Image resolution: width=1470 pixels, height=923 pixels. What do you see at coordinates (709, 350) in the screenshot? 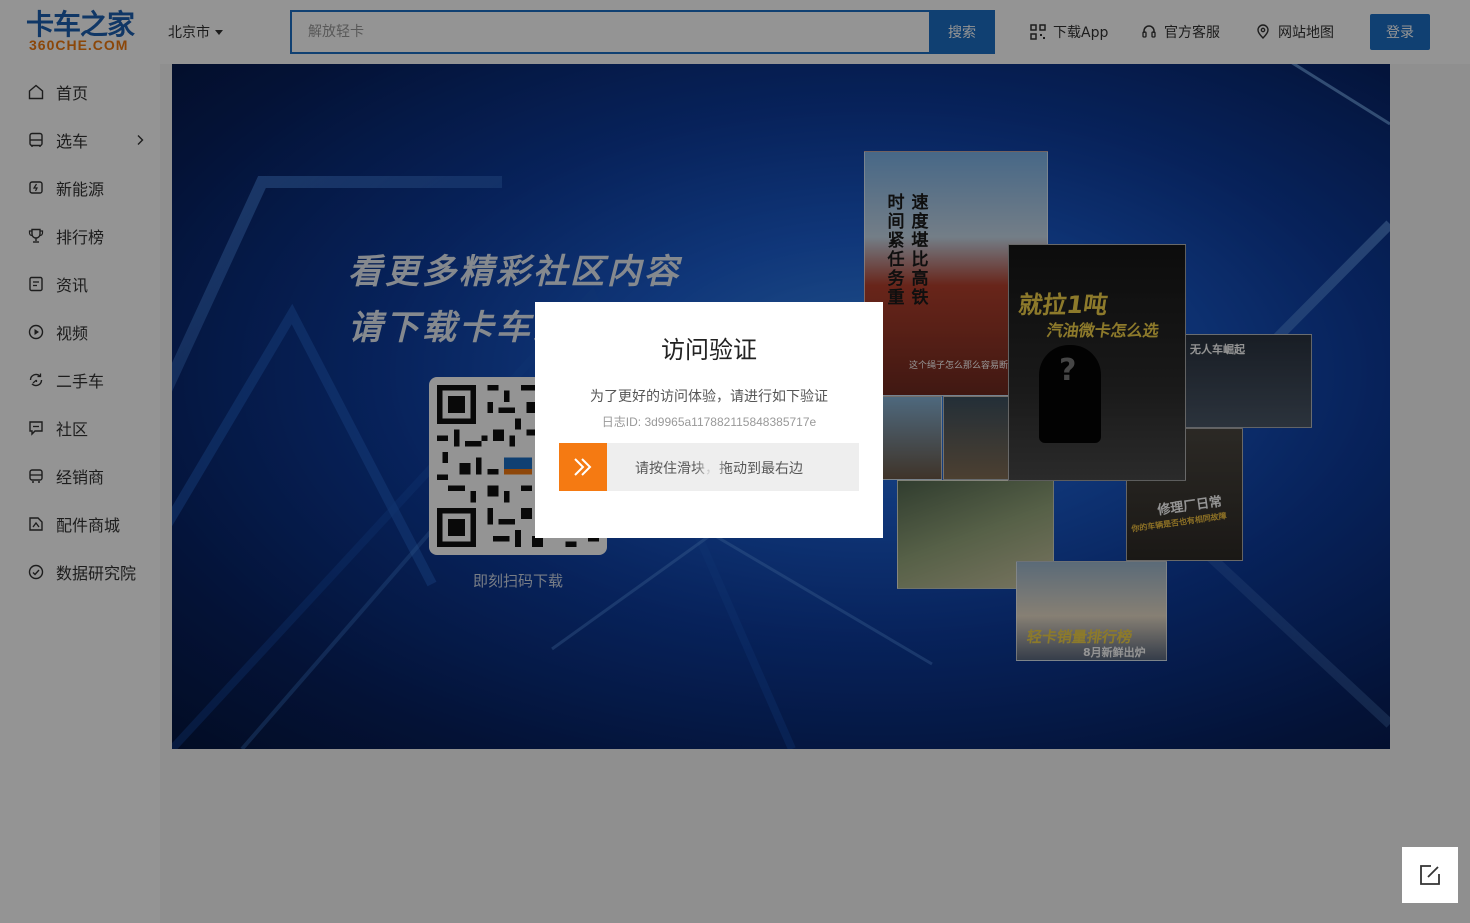
I see `modal-title: 访问验证` at bounding box center [709, 350].